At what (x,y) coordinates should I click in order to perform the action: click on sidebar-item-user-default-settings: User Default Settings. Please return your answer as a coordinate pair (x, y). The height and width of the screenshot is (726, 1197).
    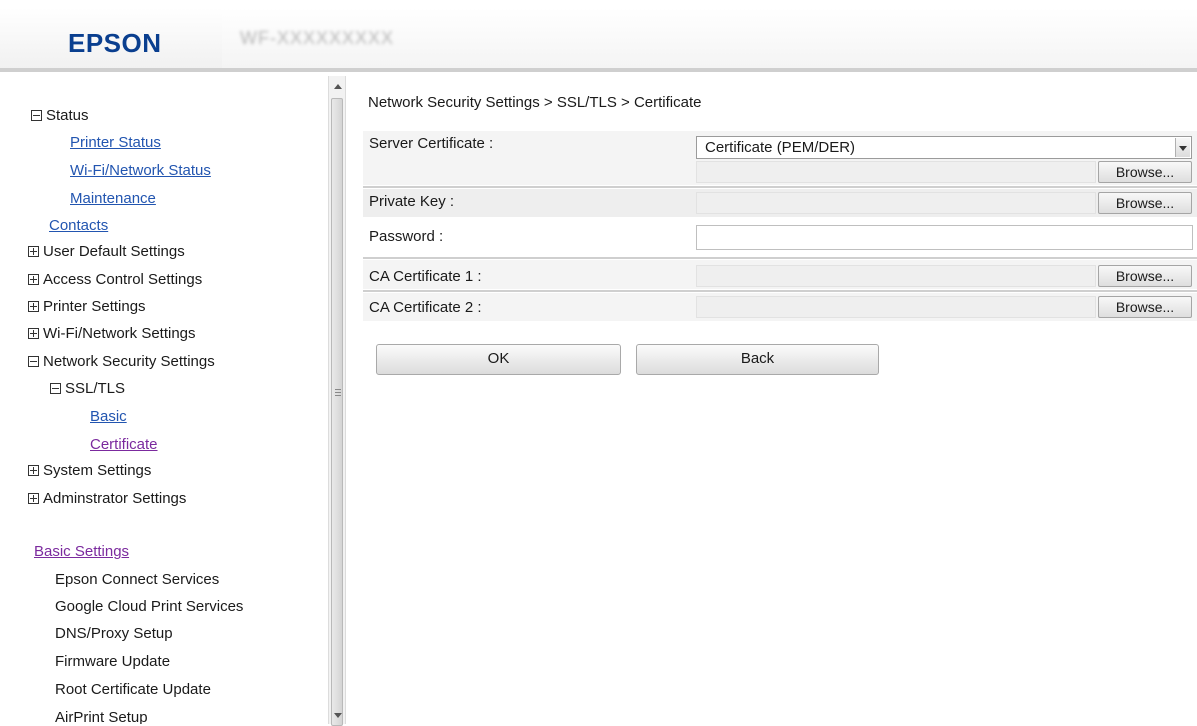
    Looking at the image, I should click on (106, 251).